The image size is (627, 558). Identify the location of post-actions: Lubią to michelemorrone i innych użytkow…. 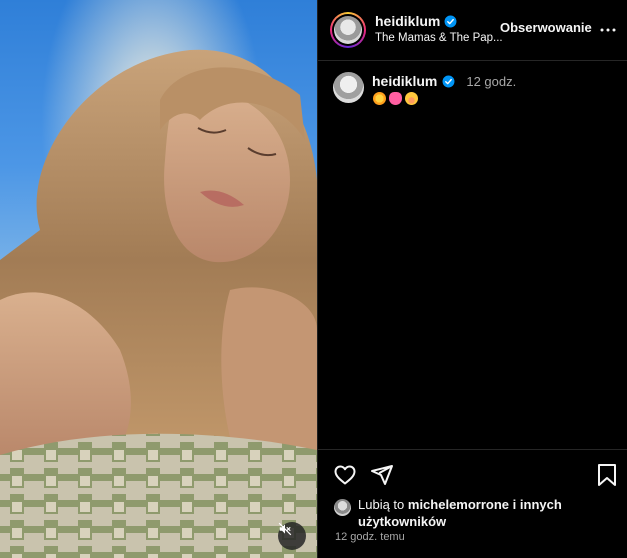
(472, 503).